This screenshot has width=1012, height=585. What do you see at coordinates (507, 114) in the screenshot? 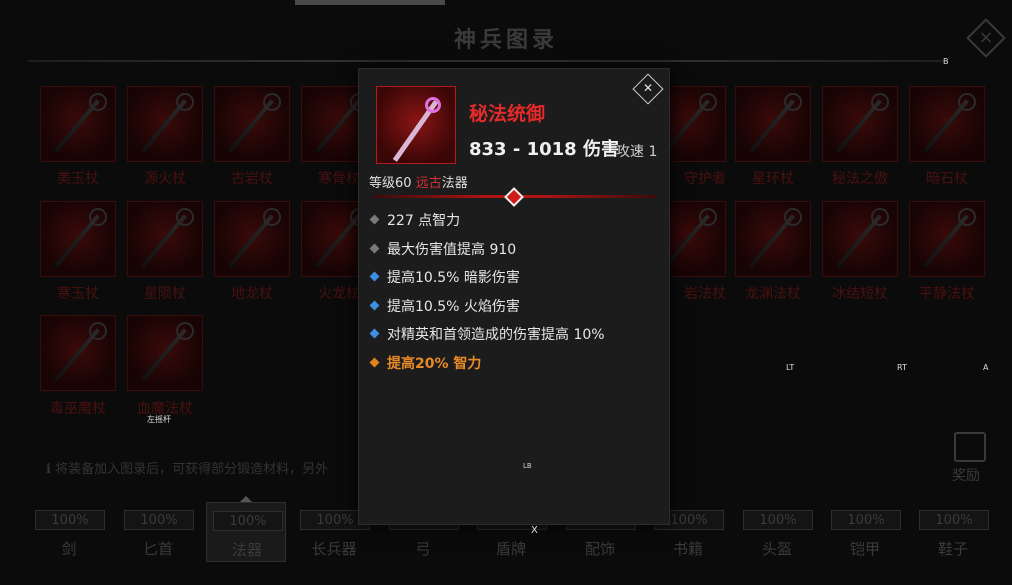
I see `item-name: 秘法统御` at bounding box center [507, 114].